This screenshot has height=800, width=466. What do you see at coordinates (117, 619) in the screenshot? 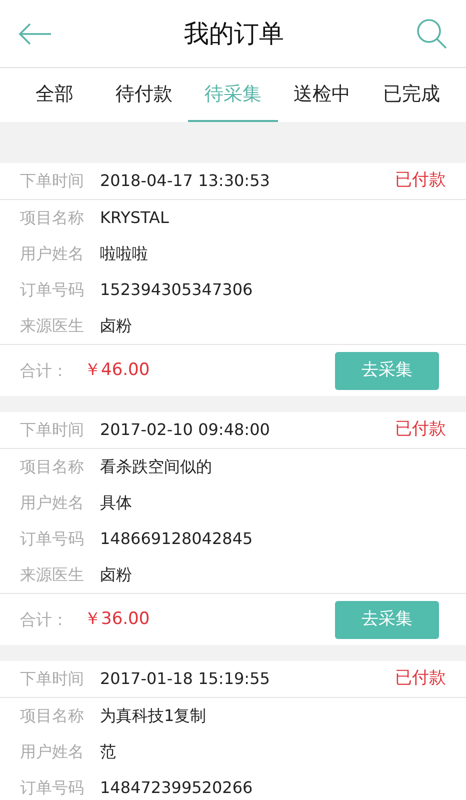
I see `total-amount: ￥36.00` at bounding box center [117, 619].